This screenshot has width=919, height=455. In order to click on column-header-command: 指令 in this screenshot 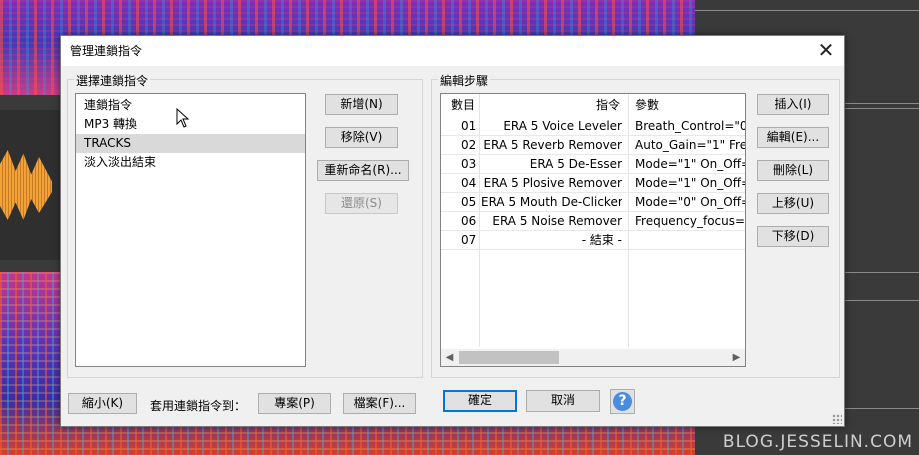, I will do `click(608, 105)`.